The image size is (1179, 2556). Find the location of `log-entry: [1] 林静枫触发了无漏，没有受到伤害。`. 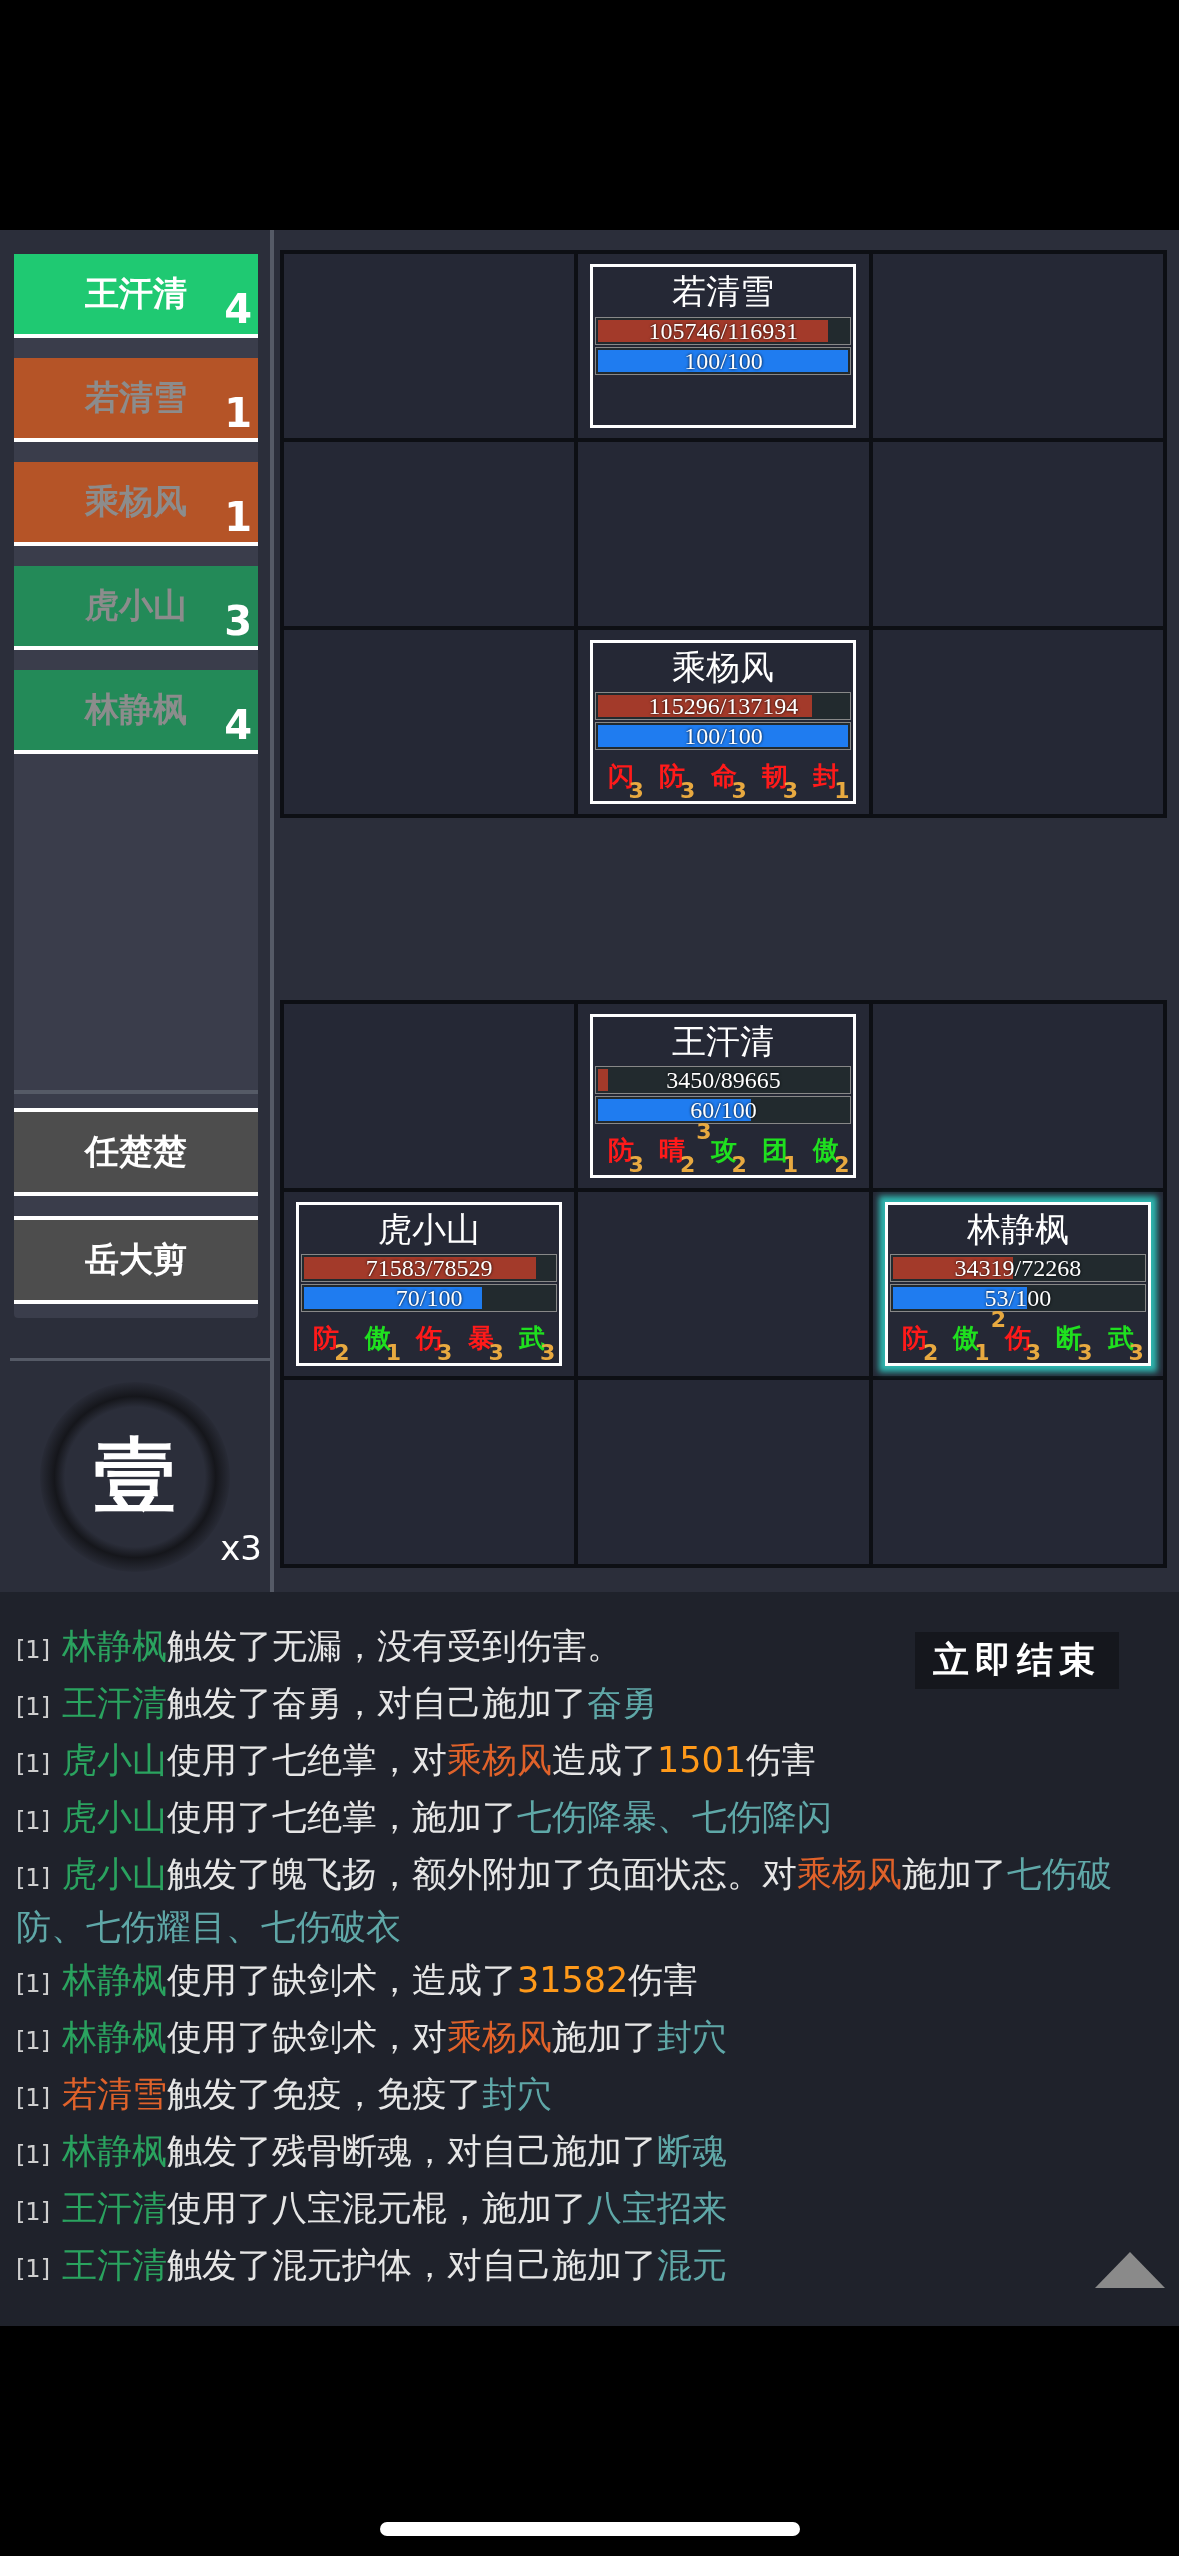

log-entry: [1] 林静枫触发了无漏，没有受到伤害。 is located at coordinates (319, 1646).